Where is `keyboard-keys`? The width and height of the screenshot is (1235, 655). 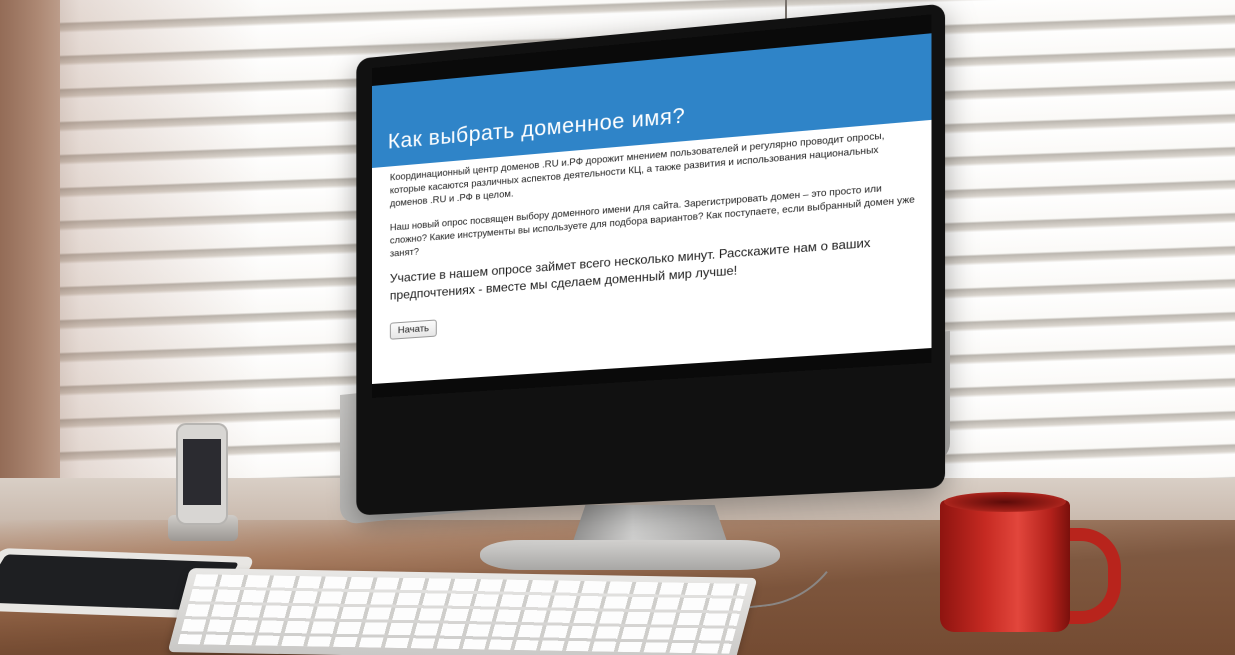 keyboard-keys is located at coordinates (462, 614).